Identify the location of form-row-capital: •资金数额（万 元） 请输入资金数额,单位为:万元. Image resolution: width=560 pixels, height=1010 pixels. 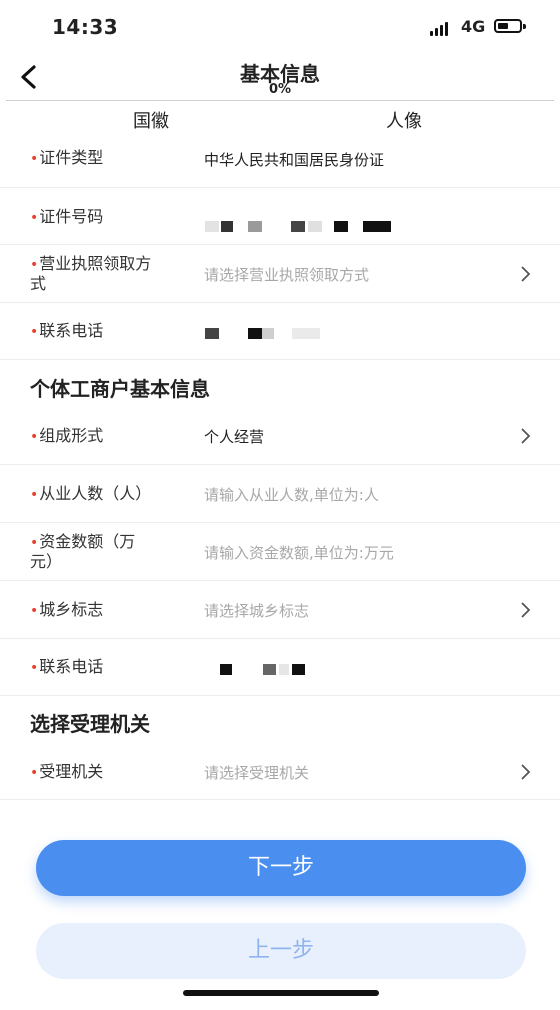
(280, 552).